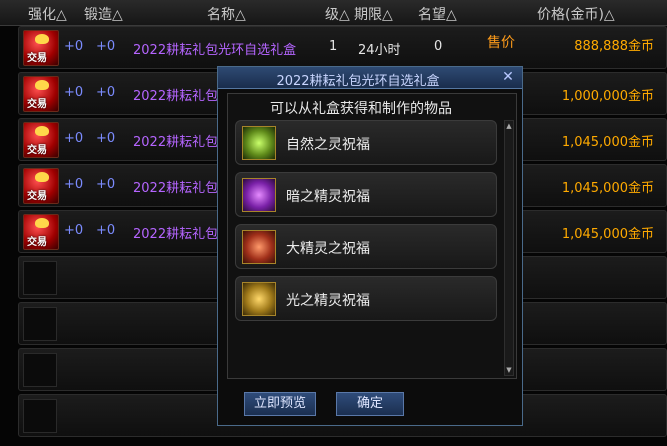  Describe the element at coordinates (226, 14) in the screenshot. I see `header-name: 名称△` at that location.